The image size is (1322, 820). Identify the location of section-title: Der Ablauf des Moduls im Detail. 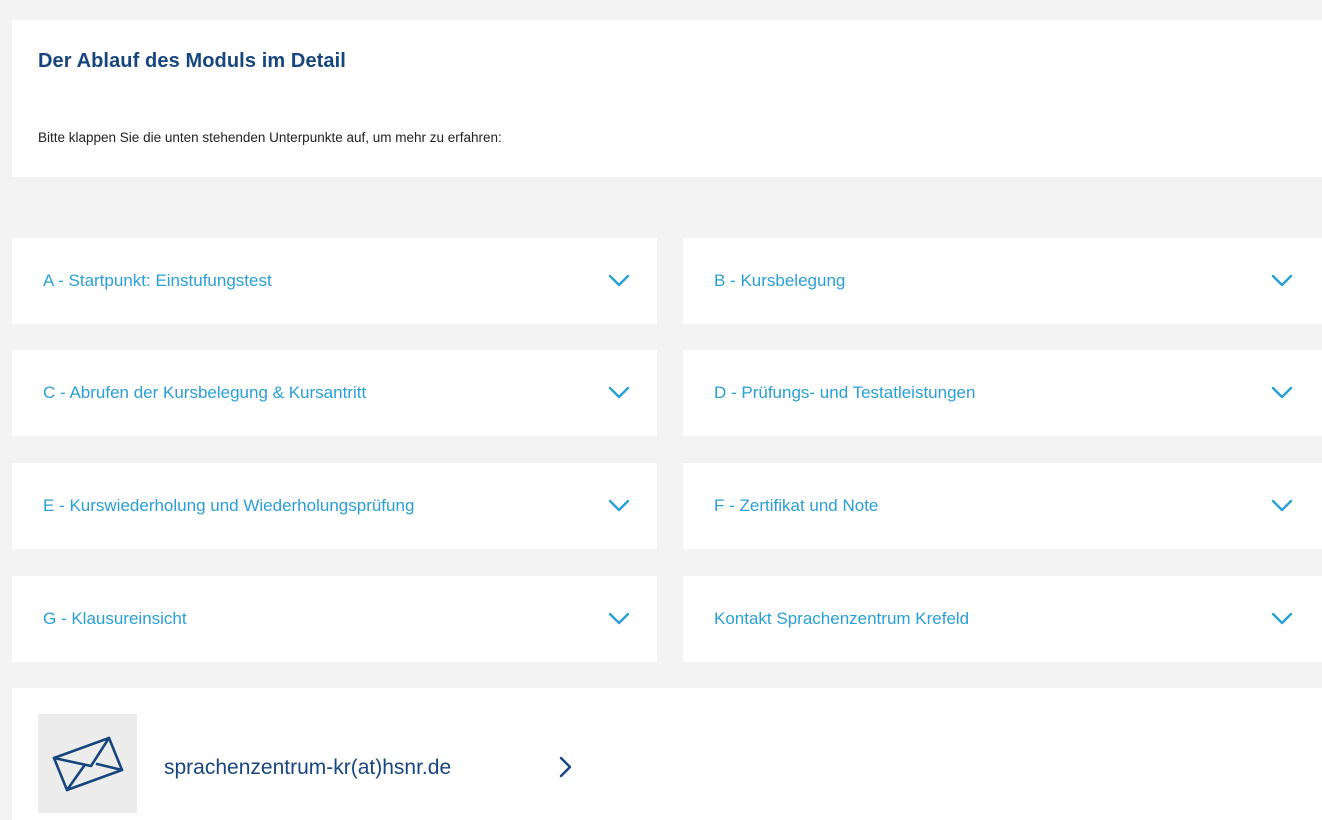
(192, 61).